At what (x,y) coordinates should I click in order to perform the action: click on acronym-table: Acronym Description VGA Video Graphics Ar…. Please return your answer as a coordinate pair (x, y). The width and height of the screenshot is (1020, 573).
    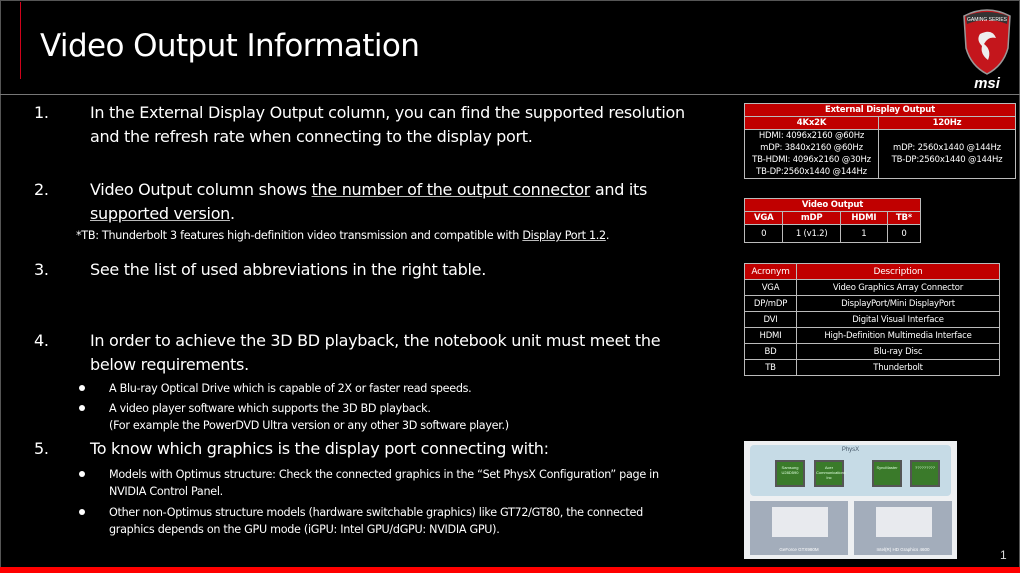
    Looking at the image, I should click on (872, 319).